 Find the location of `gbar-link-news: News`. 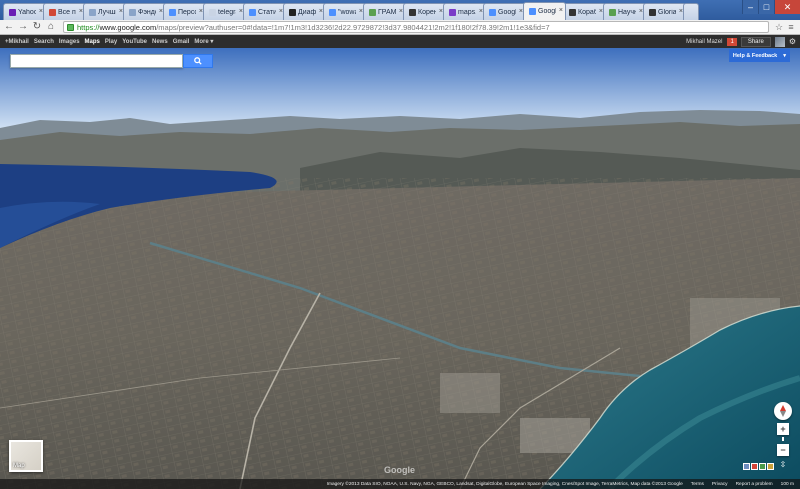

gbar-link-news: News is located at coordinates (160, 42).